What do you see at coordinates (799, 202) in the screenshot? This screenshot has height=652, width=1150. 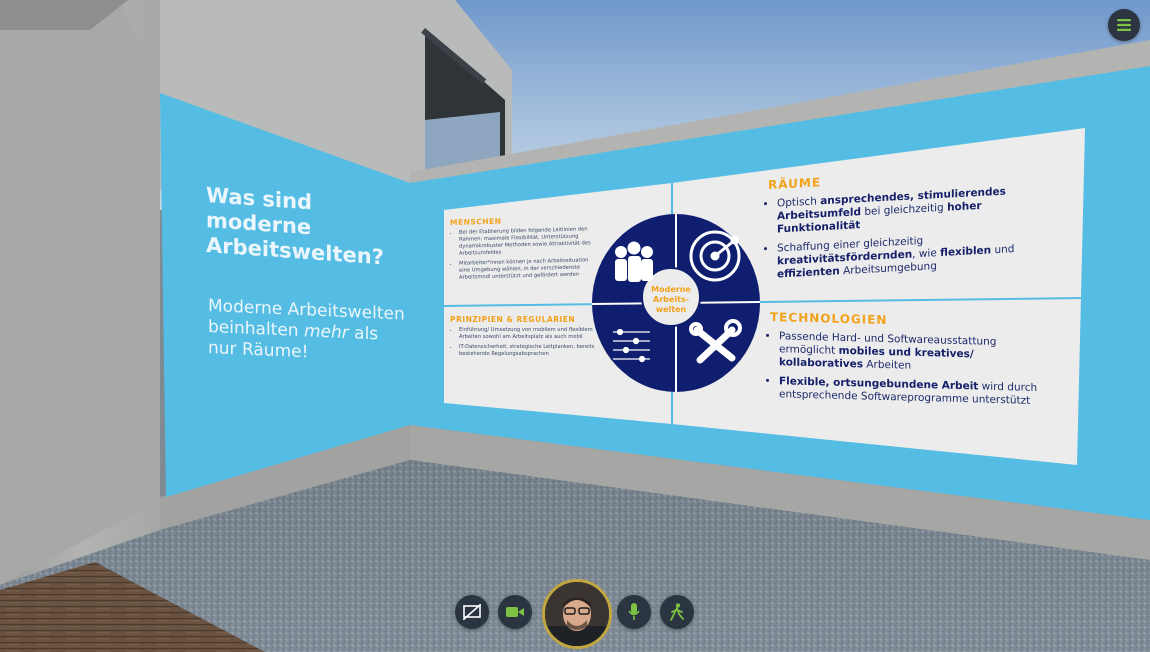 I see `text-part: Optisch` at bounding box center [799, 202].